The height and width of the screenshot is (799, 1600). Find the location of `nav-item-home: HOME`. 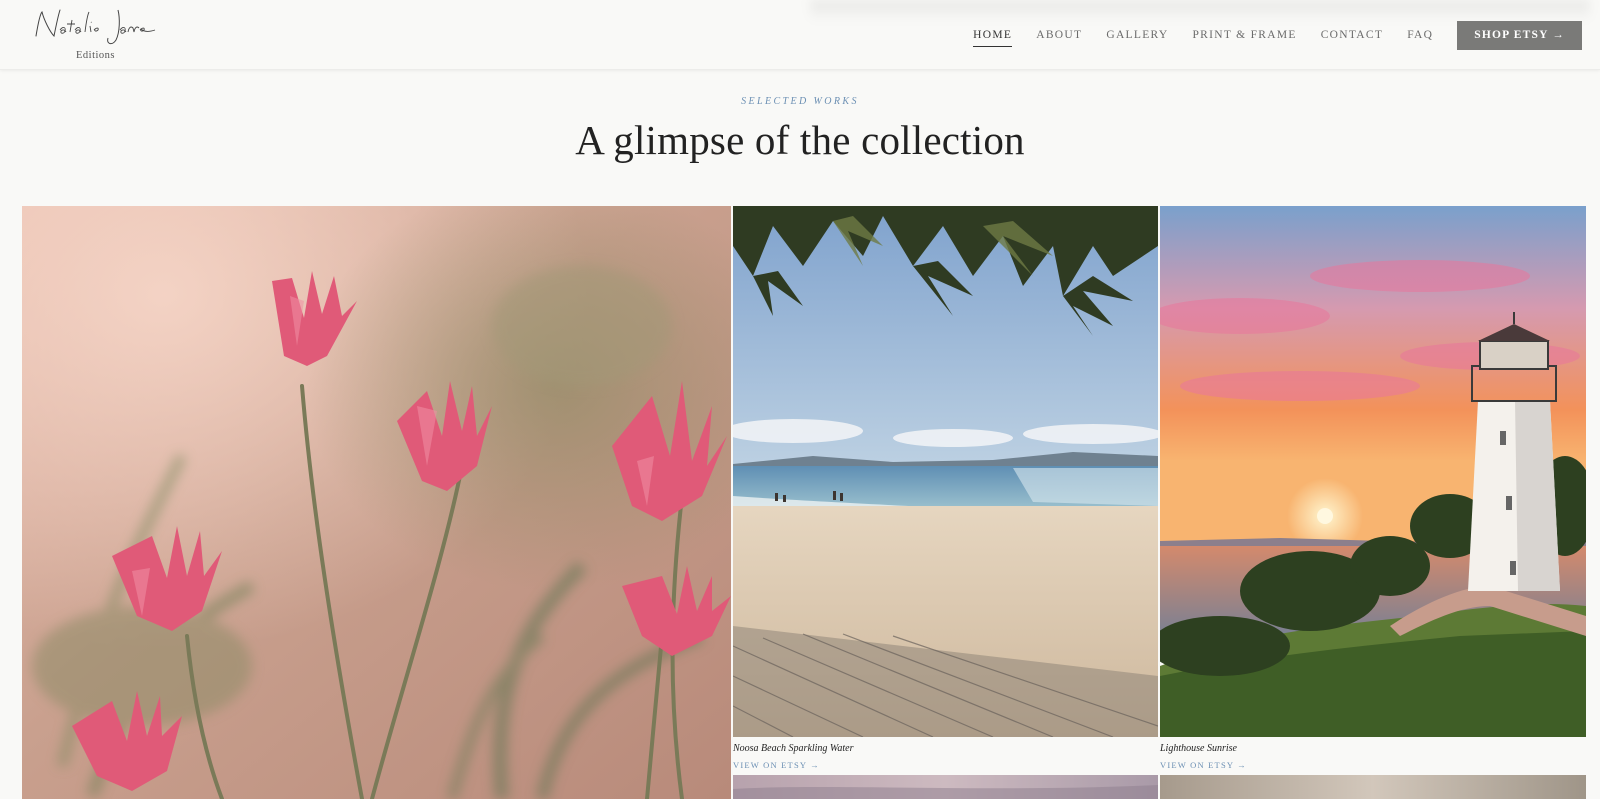

nav-item-home: HOME is located at coordinates (993, 35).